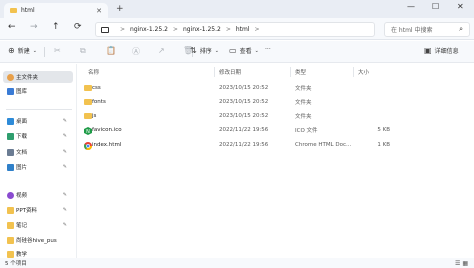 The width and height of the screenshot is (474, 268). What do you see at coordinates (435, 6) in the screenshot?
I see `maximize-button: ☐` at bounding box center [435, 6].